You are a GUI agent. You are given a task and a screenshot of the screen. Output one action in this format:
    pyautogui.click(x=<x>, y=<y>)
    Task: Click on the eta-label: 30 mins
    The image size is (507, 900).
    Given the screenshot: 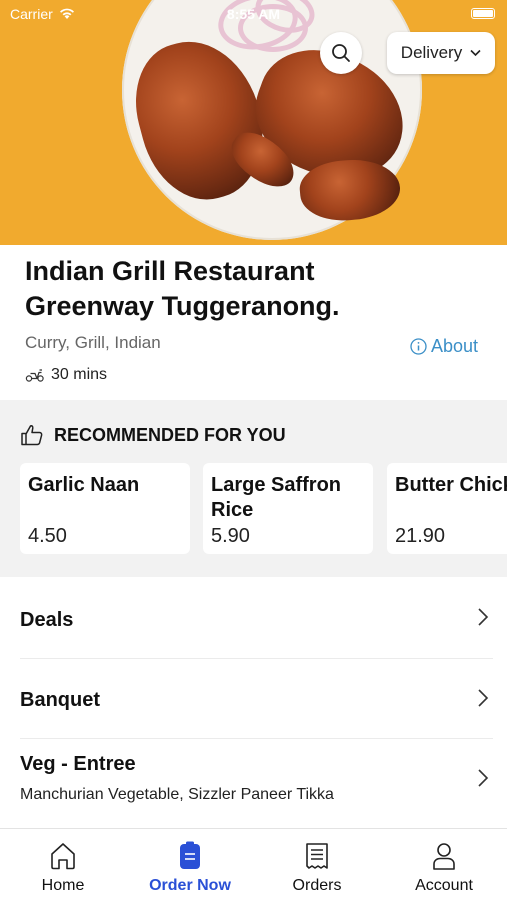 What is the action you would take?
    pyautogui.click(x=79, y=374)
    